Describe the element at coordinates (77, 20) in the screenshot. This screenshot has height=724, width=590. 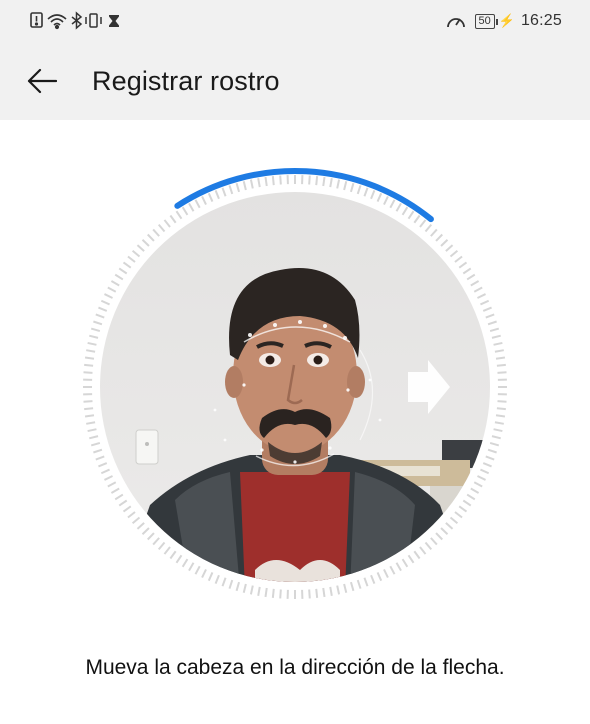
I see `bluetooth-icon` at that location.